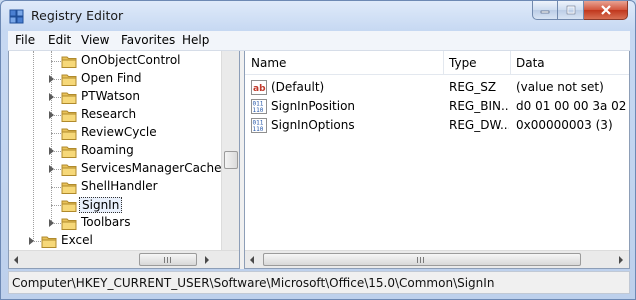 The width and height of the screenshot is (636, 300). Describe the element at coordinates (101, 205) in the screenshot. I see `tree-item-label-selected: SignIn` at that location.